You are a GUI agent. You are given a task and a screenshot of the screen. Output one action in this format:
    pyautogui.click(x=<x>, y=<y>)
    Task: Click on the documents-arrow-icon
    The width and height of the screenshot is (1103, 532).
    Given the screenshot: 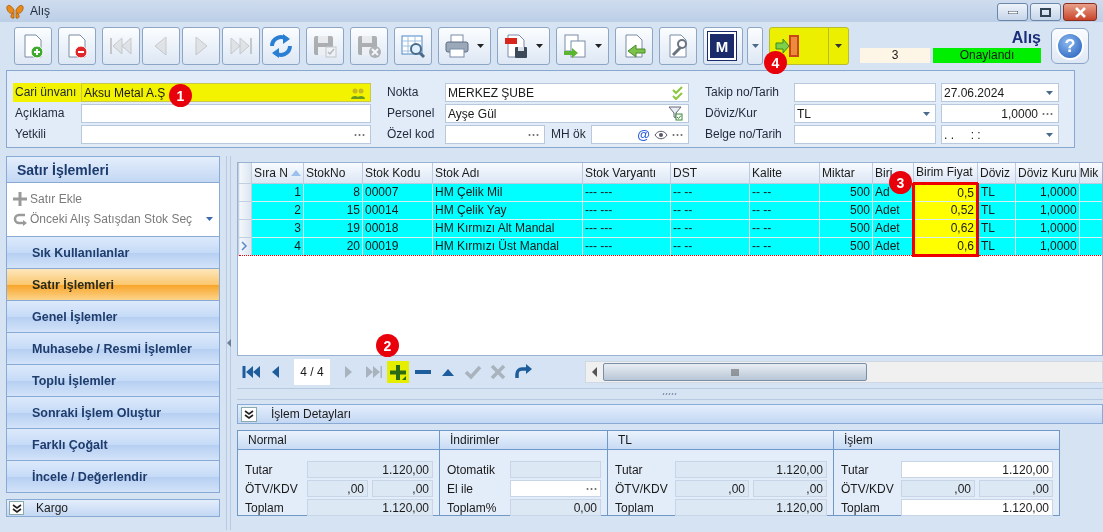 What is the action you would take?
    pyautogui.click(x=575, y=46)
    